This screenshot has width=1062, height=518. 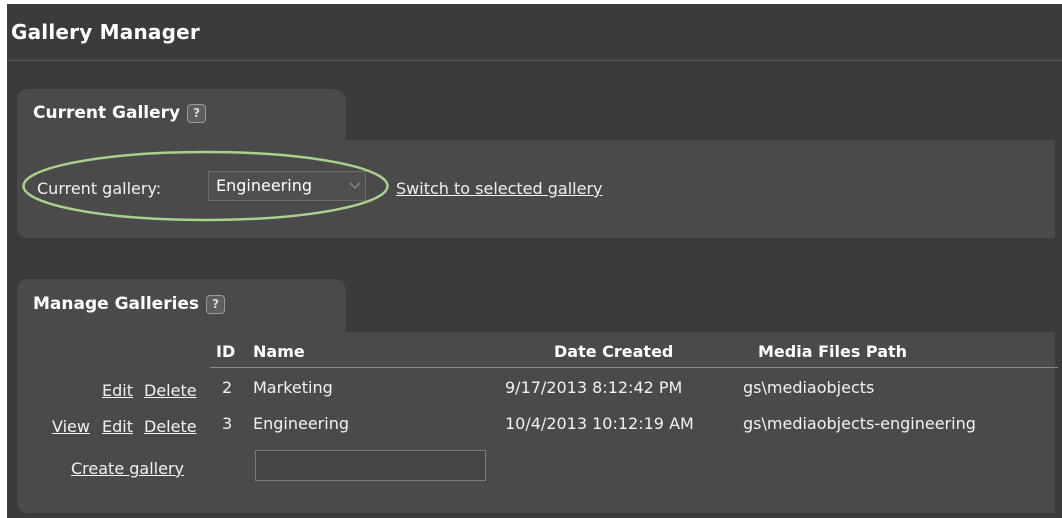 What do you see at coordinates (227, 423) in the screenshot?
I see `gallery-id: 3` at bounding box center [227, 423].